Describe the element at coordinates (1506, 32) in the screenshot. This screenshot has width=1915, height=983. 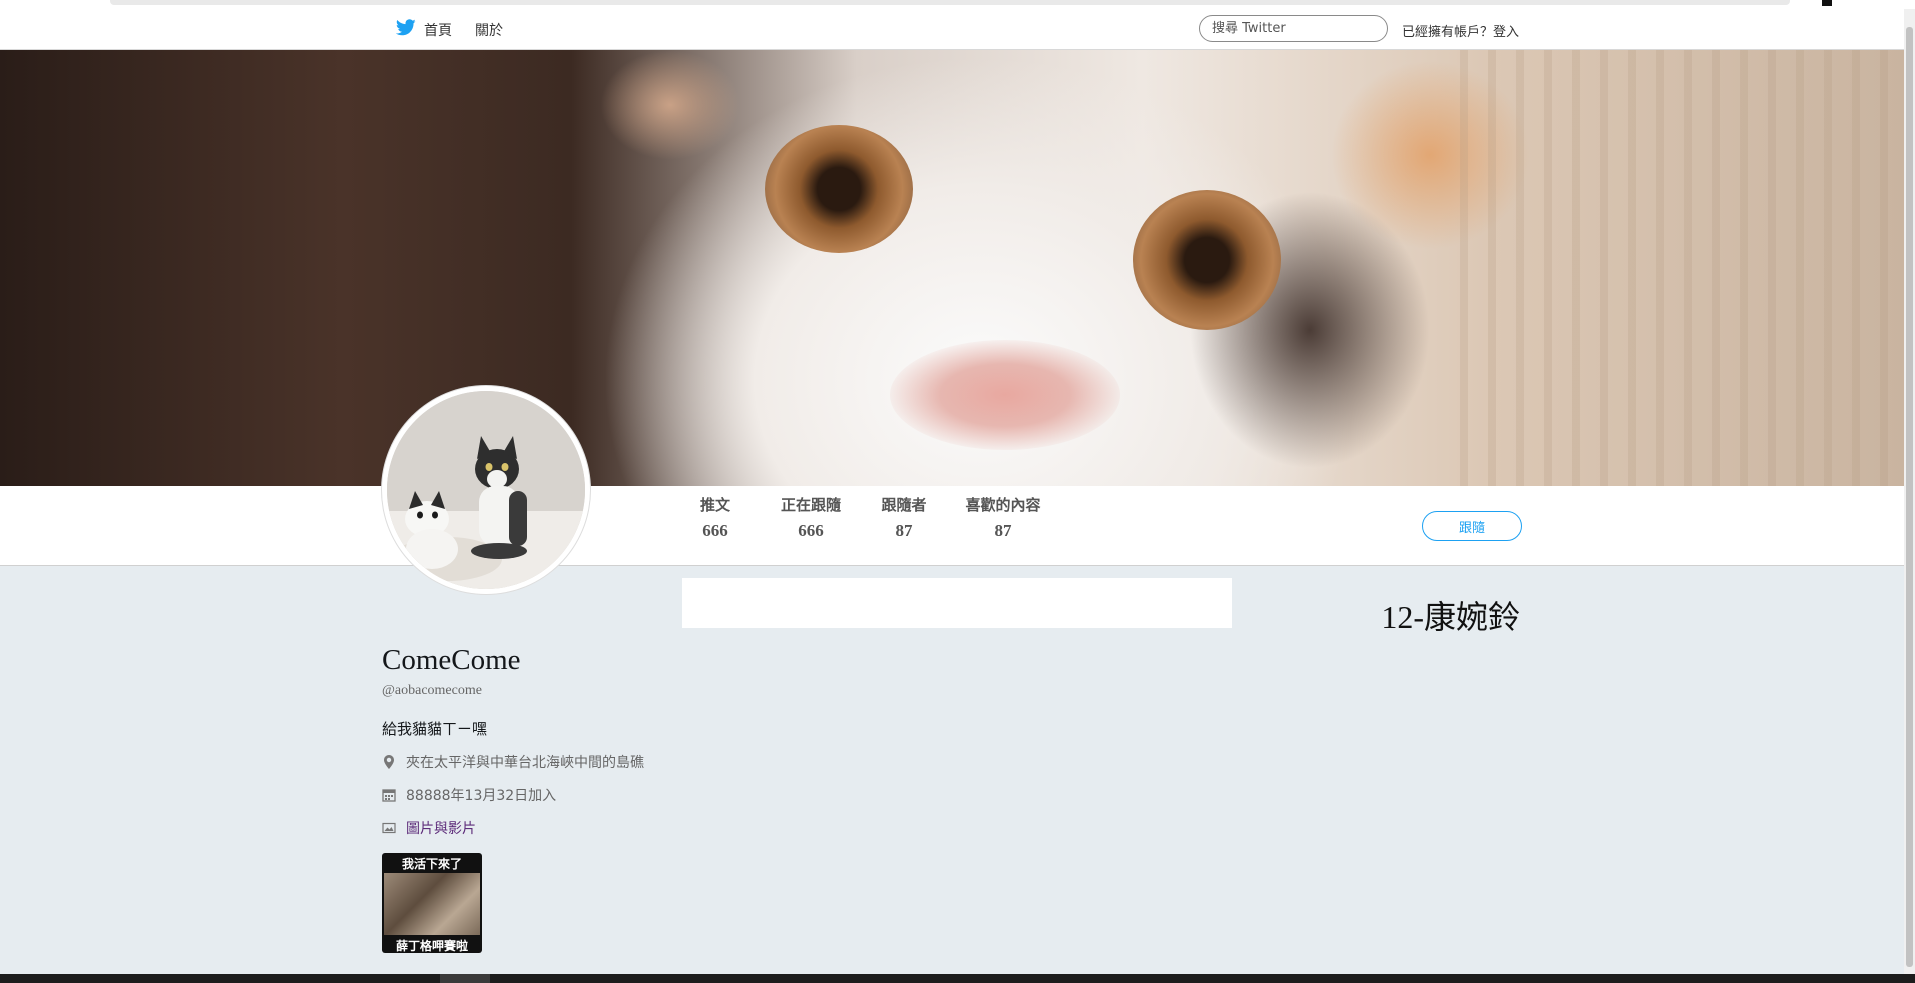
I see `login-link: 登入` at that location.